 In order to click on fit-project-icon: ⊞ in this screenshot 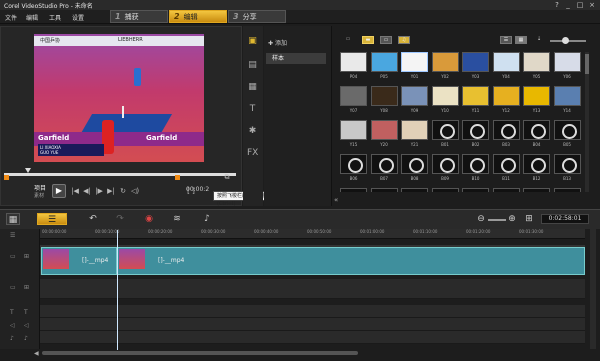, I will do `click(529, 219)`.